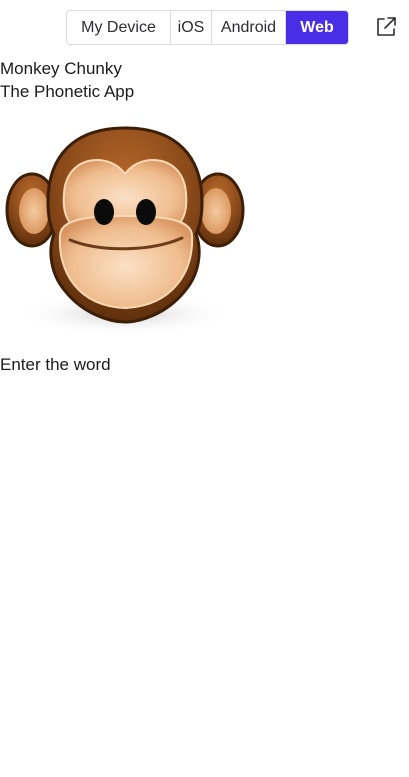 This screenshot has width=409, height=777. Describe the element at coordinates (67, 80) in the screenshot. I see `app-title: Monkey Chunky The Phonetic App` at that location.